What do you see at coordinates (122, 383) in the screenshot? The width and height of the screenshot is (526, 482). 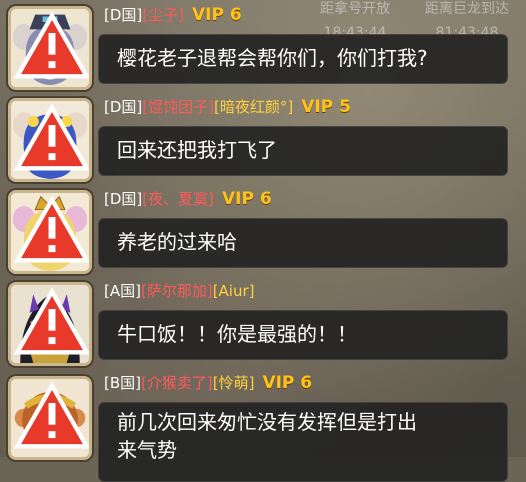 I see `server-tag: [B国]` at bounding box center [122, 383].